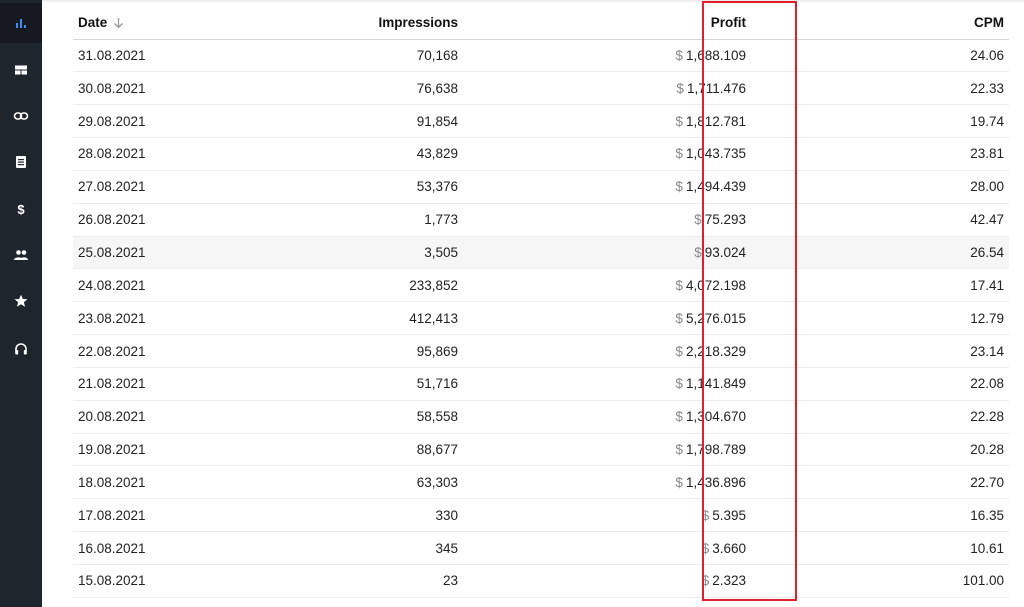  I want to click on toolbar-shadow, so click(533, 1).